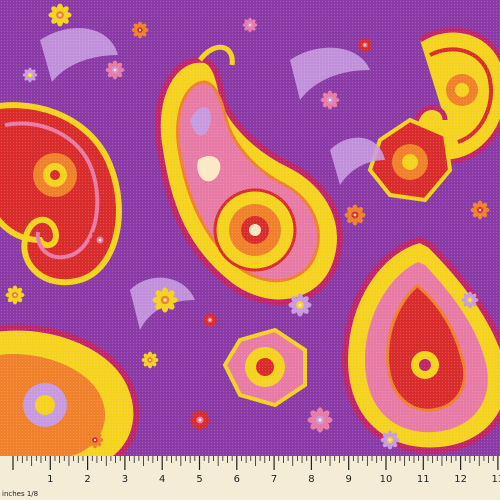  Describe the element at coordinates (311, 479) in the screenshot. I see `ruler-number: 8` at that location.